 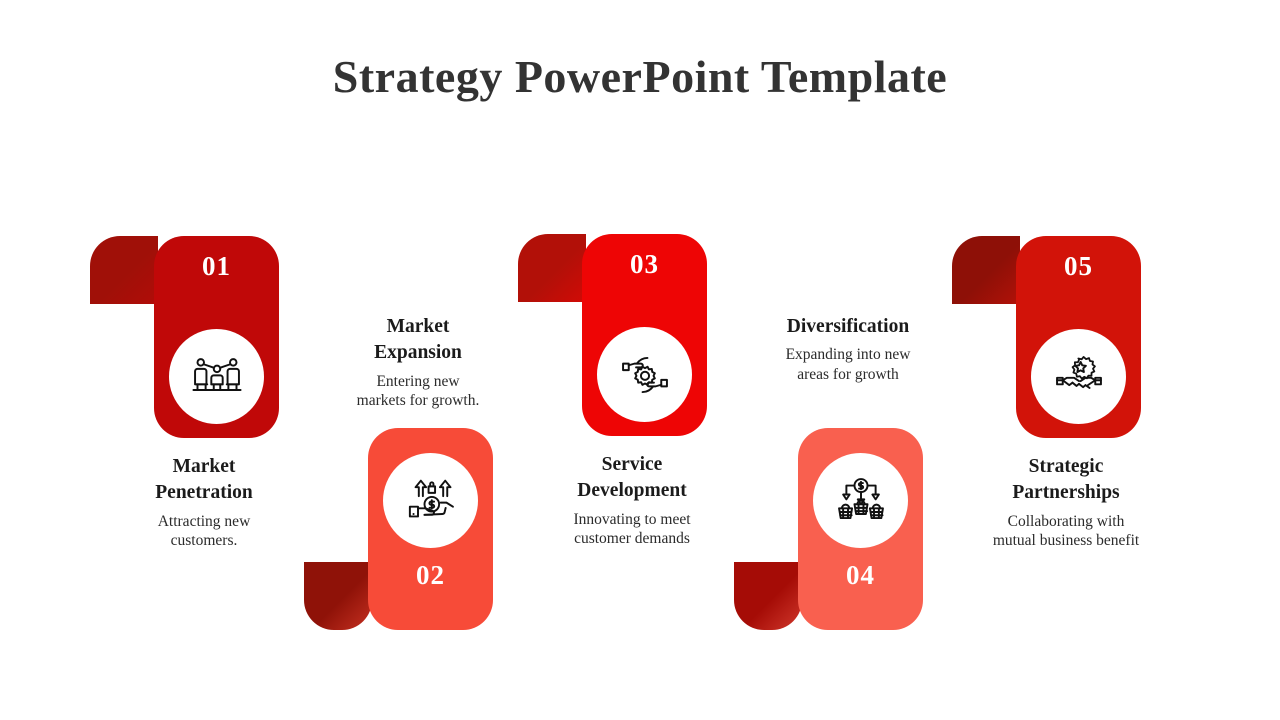 What do you see at coordinates (848, 365) in the screenshot?
I see `card-desc-04: Expanding into new areas for growth` at bounding box center [848, 365].